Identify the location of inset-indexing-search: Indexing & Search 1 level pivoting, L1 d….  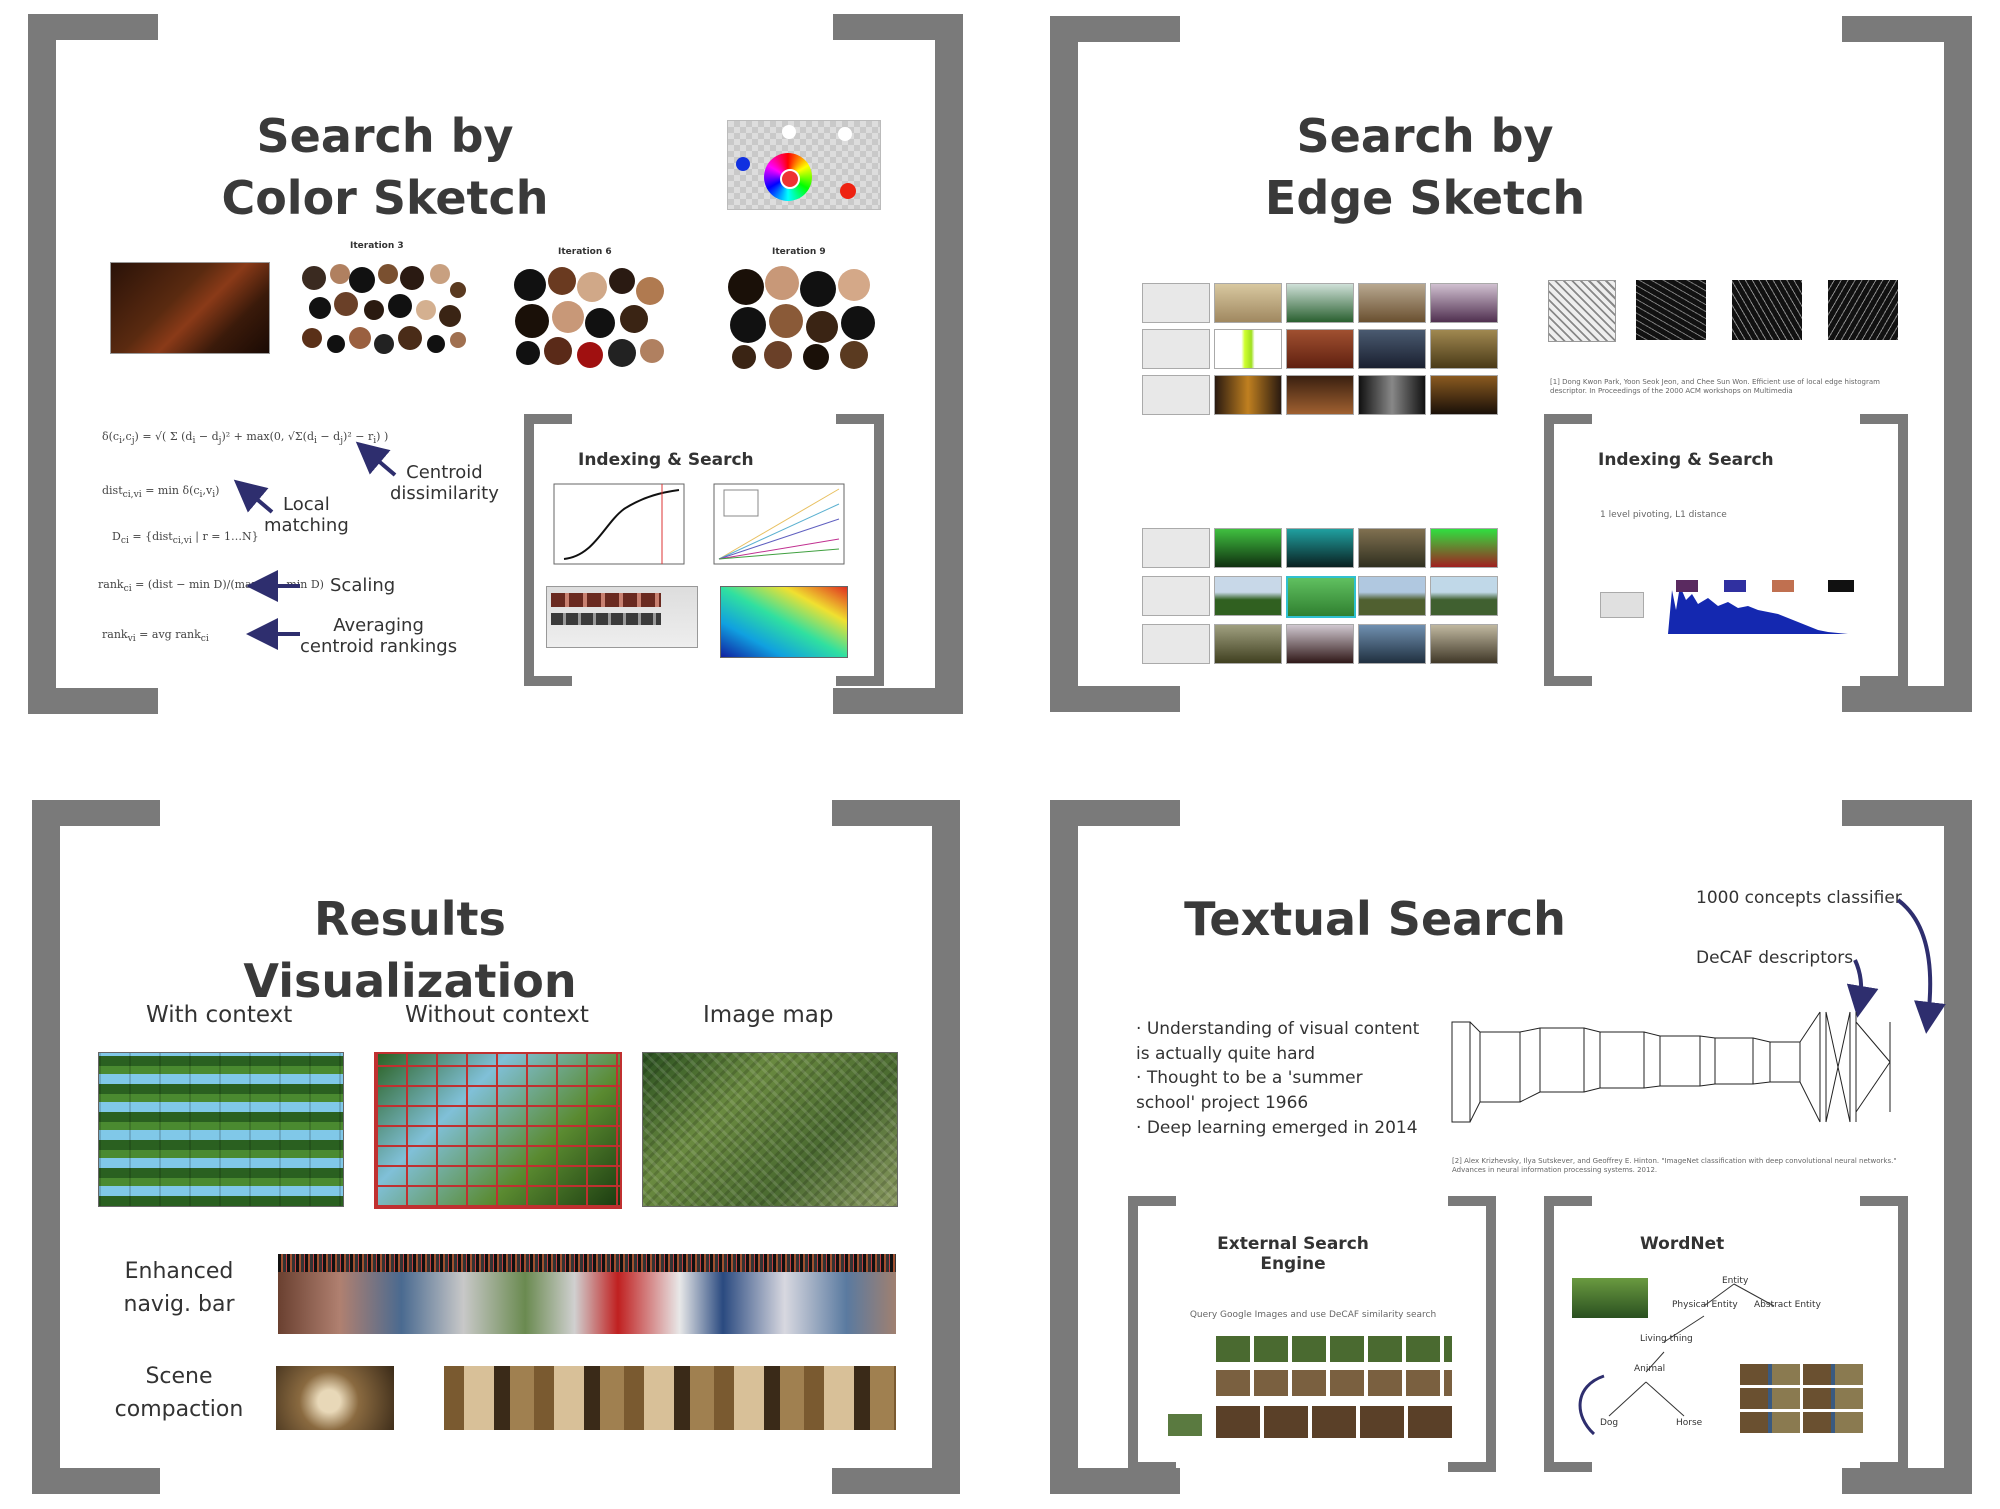
(1734, 550).